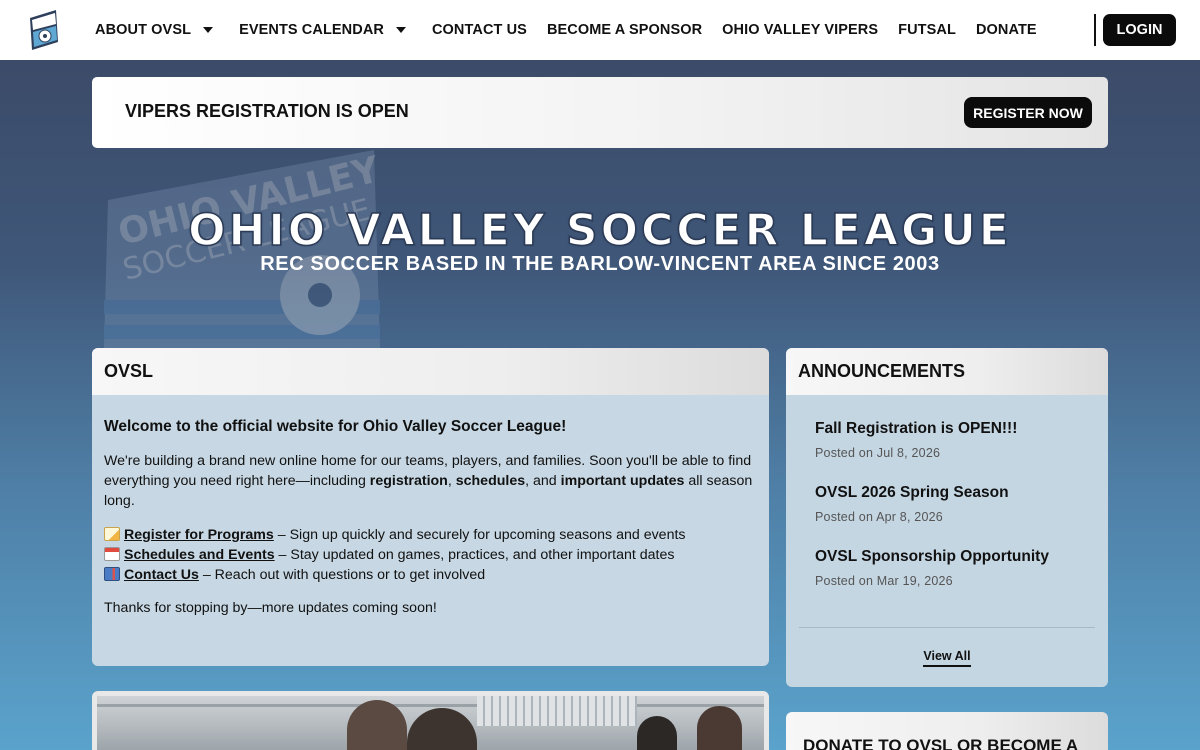  I want to click on intro-bold-registration: registration, so click(408, 481).